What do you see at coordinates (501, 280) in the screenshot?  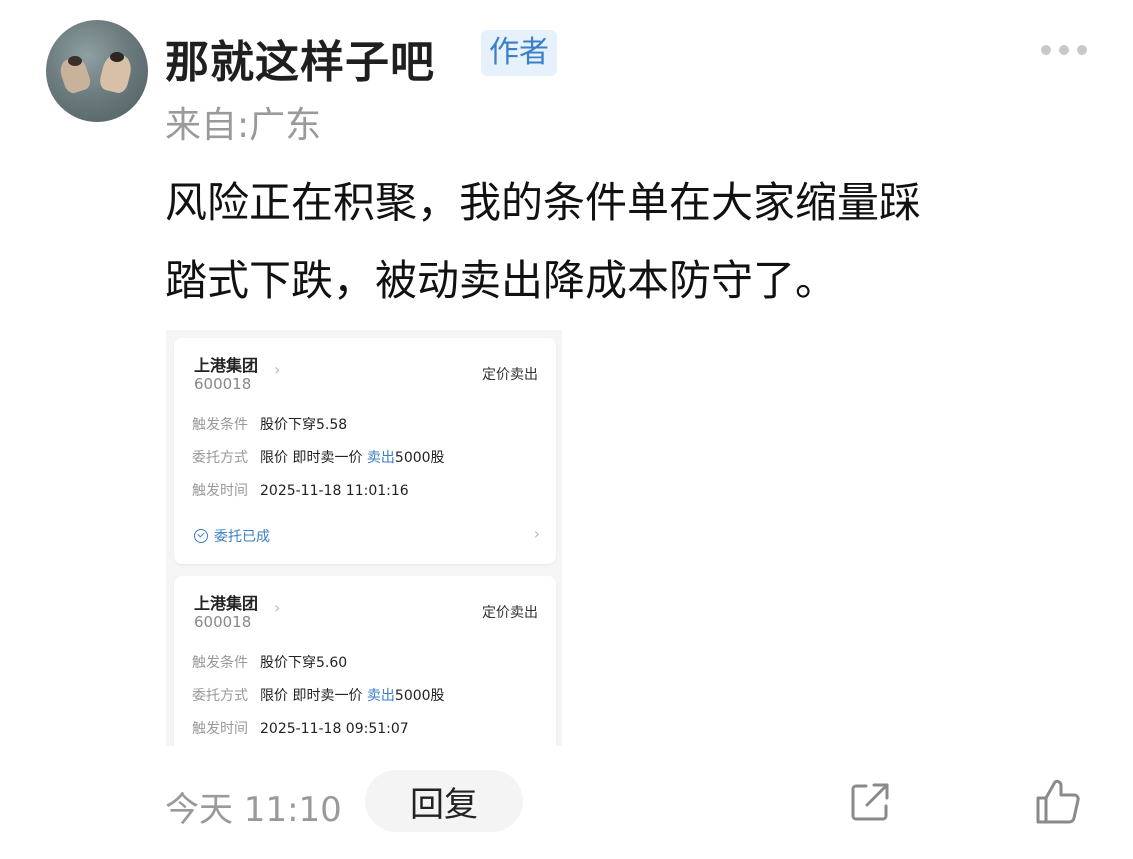 I see `post-text-line: 踏式下跌，被动卖出降成本防守了。` at bounding box center [501, 280].